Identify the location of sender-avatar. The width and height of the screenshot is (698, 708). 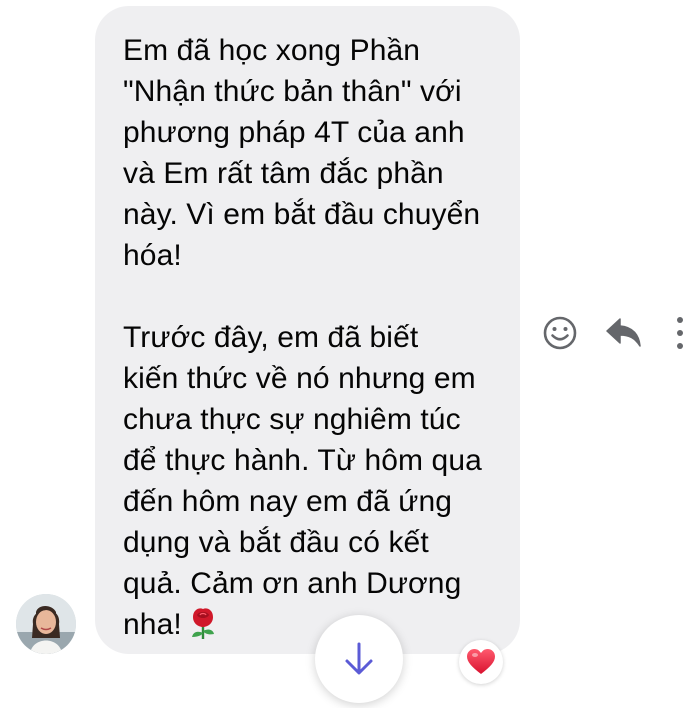
(46, 624).